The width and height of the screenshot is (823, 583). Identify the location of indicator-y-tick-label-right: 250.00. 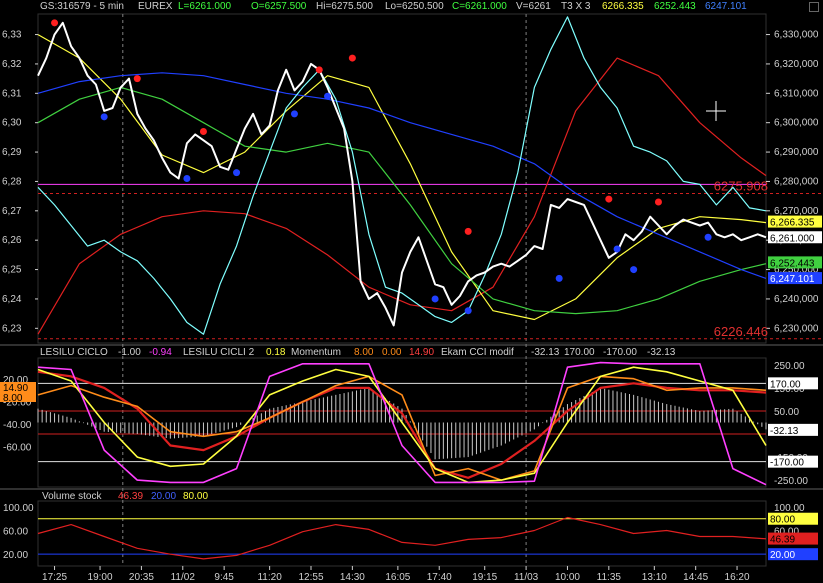
(789, 366).